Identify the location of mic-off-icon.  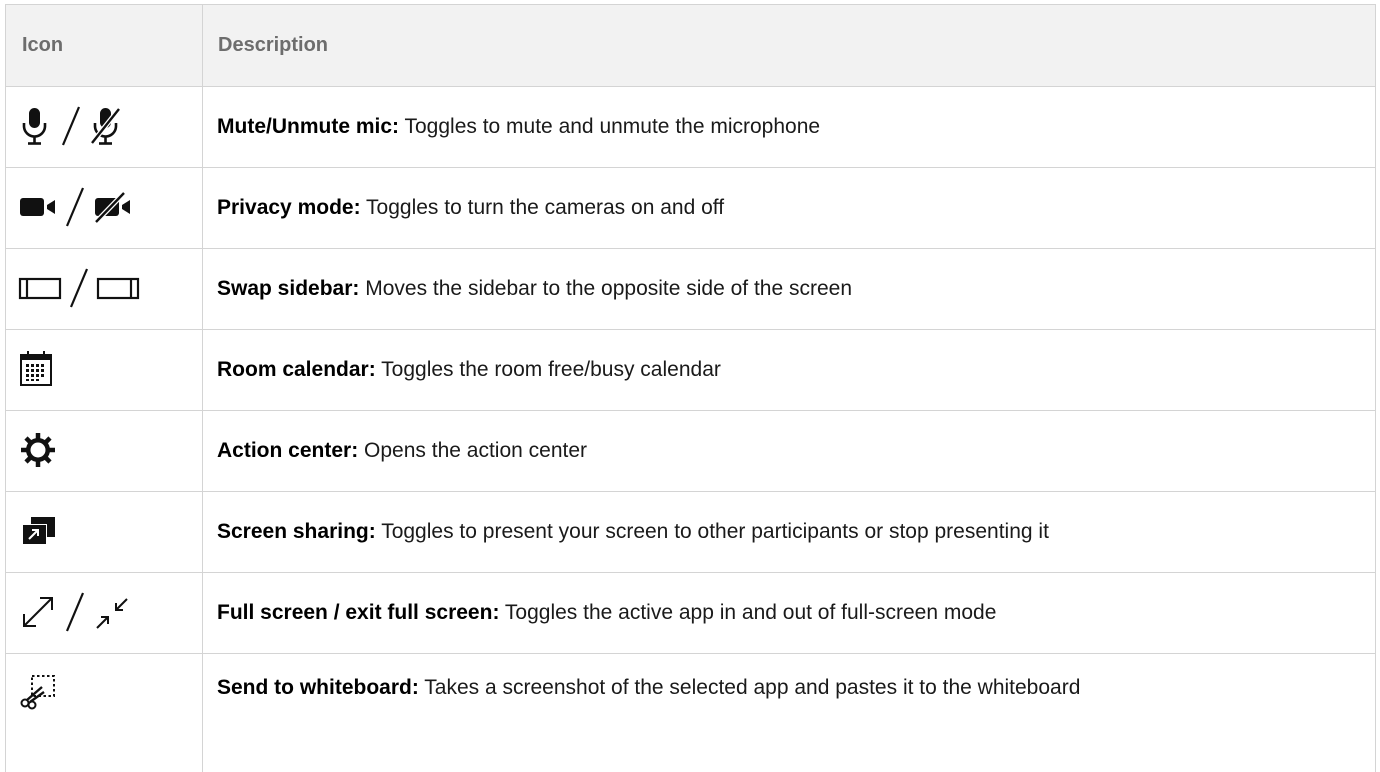
(106, 126).